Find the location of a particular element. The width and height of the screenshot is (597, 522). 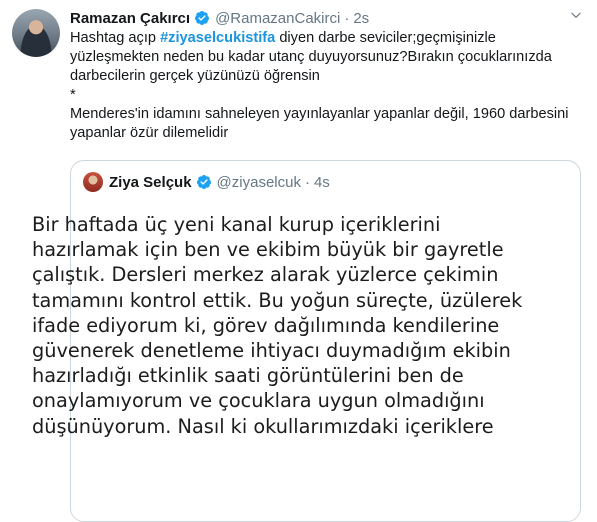

author-handle: @RamazanCakirci is located at coordinates (277, 18).